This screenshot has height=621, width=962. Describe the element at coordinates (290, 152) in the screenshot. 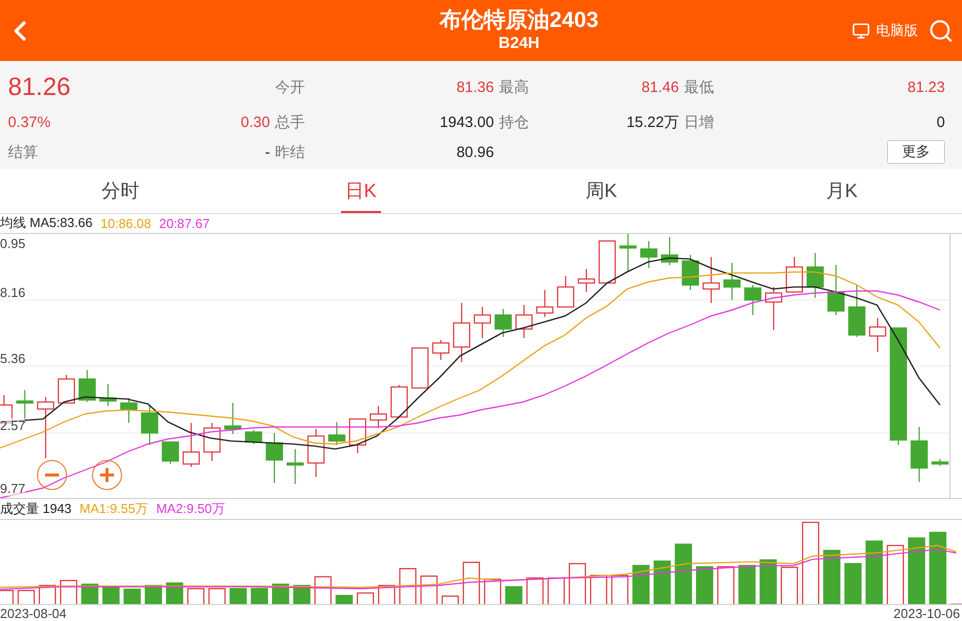

I see `stat-label: 昨结` at that location.